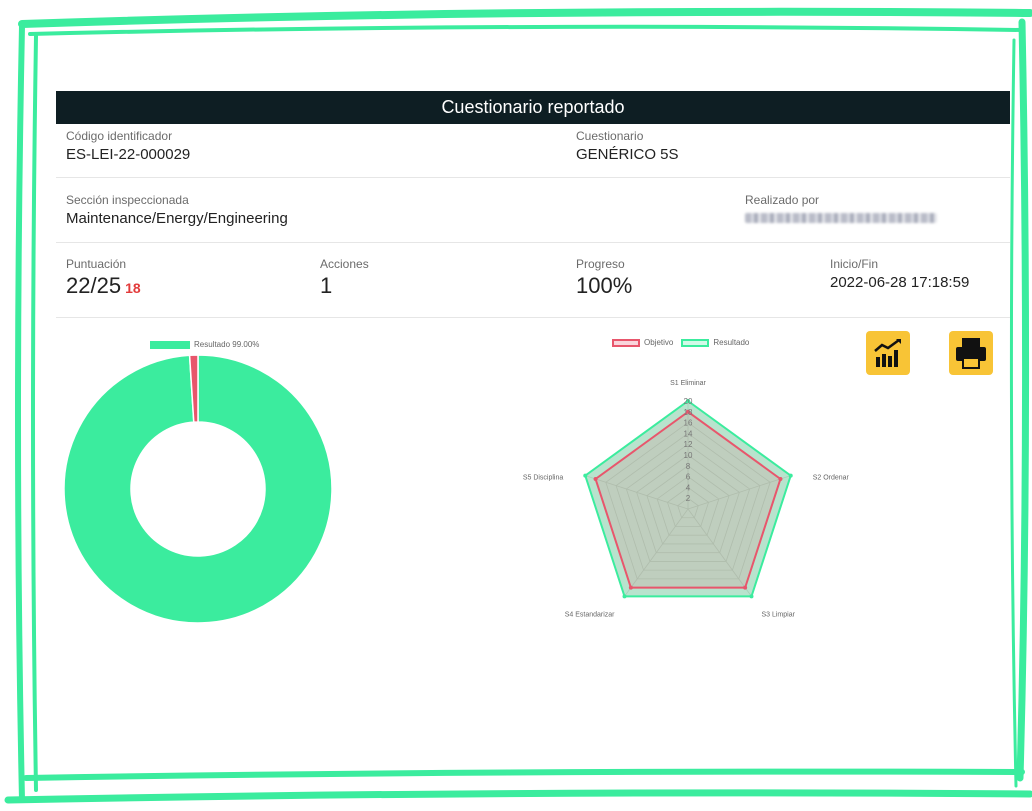 Image resolution: width=1032 pixels, height=811 pixels. Describe the element at coordinates (688, 487) in the screenshot. I see `radar-tick-label: 4` at that location.